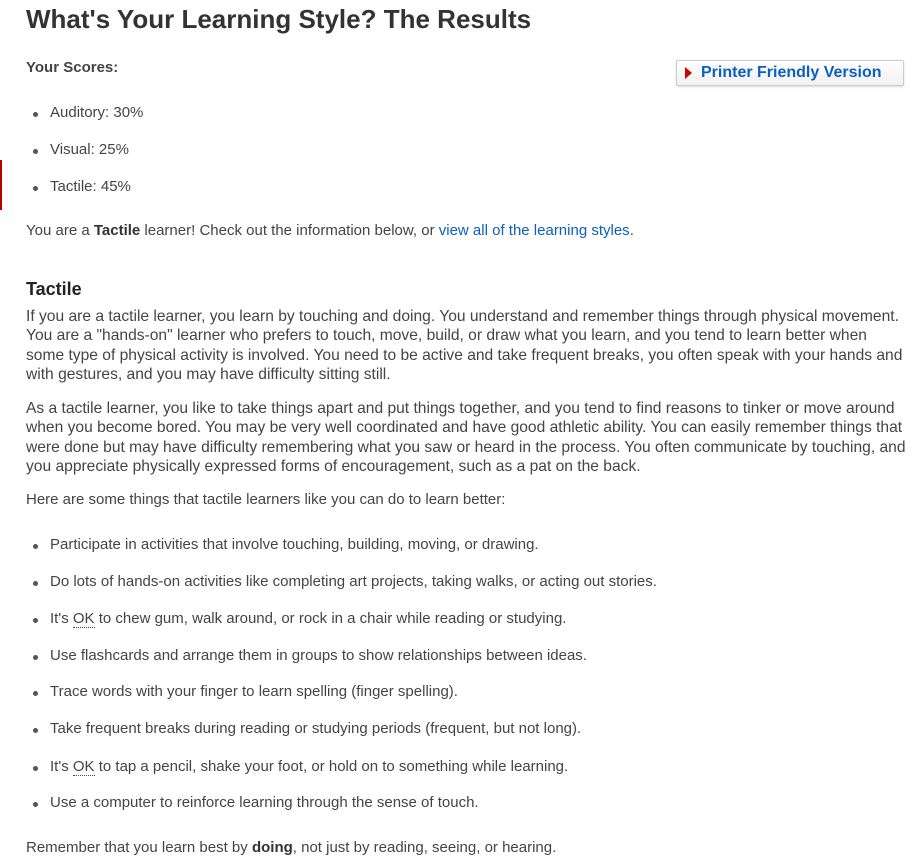 This screenshot has width=921, height=867. What do you see at coordinates (77, 149) in the screenshot?
I see `score-visual: Visual: 25%` at bounding box center [77, 149].